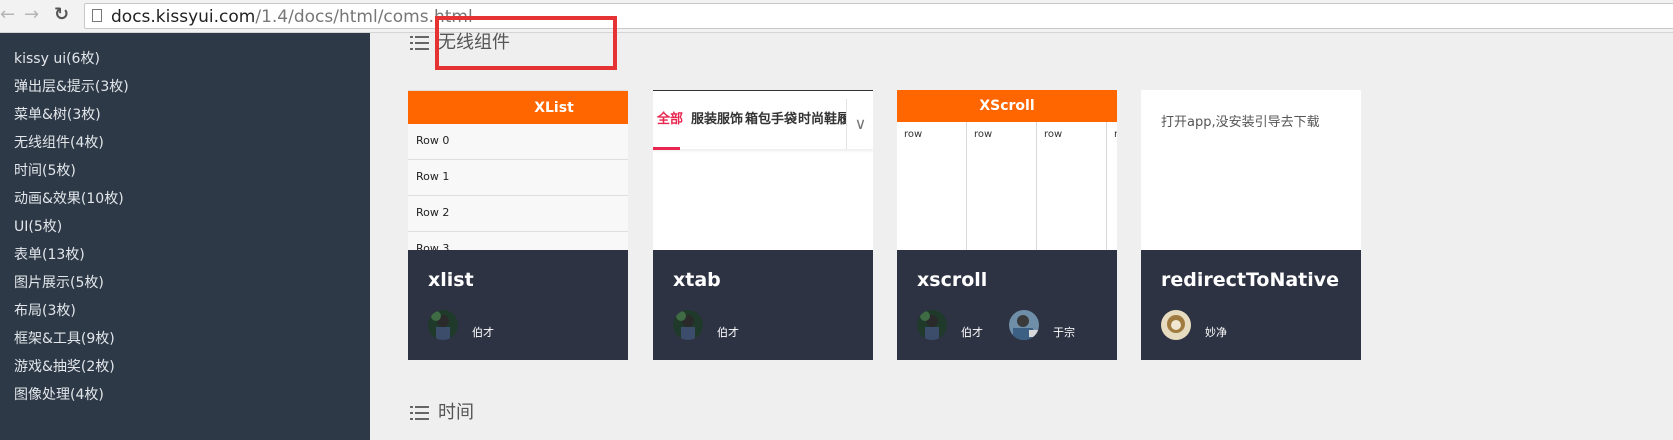  What do you see at coordinates (61, 15) in the screenshot?
I see `reload-icon: ↻` at bounding box center [61, 15].